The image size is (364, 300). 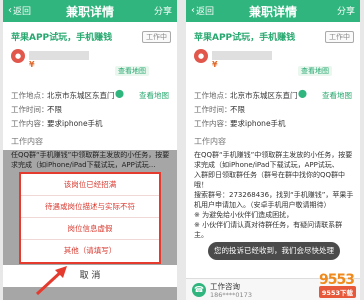 What do you see at coordinates (90, 276) in the screenshot?
I see `cancel-button: 取 消` at bounding box center [90, 276].